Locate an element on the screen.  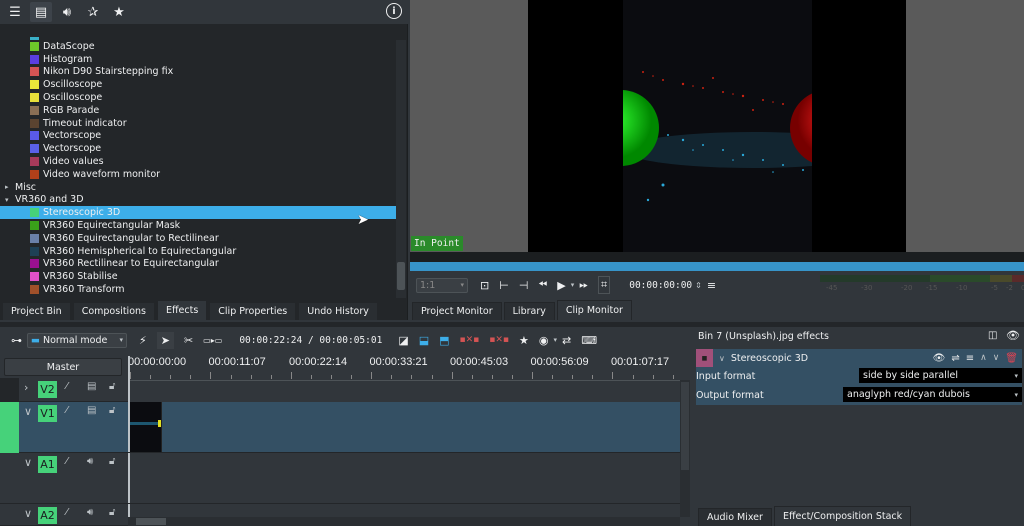
monitor-timeline-bar is located at coordinates (717, 266).